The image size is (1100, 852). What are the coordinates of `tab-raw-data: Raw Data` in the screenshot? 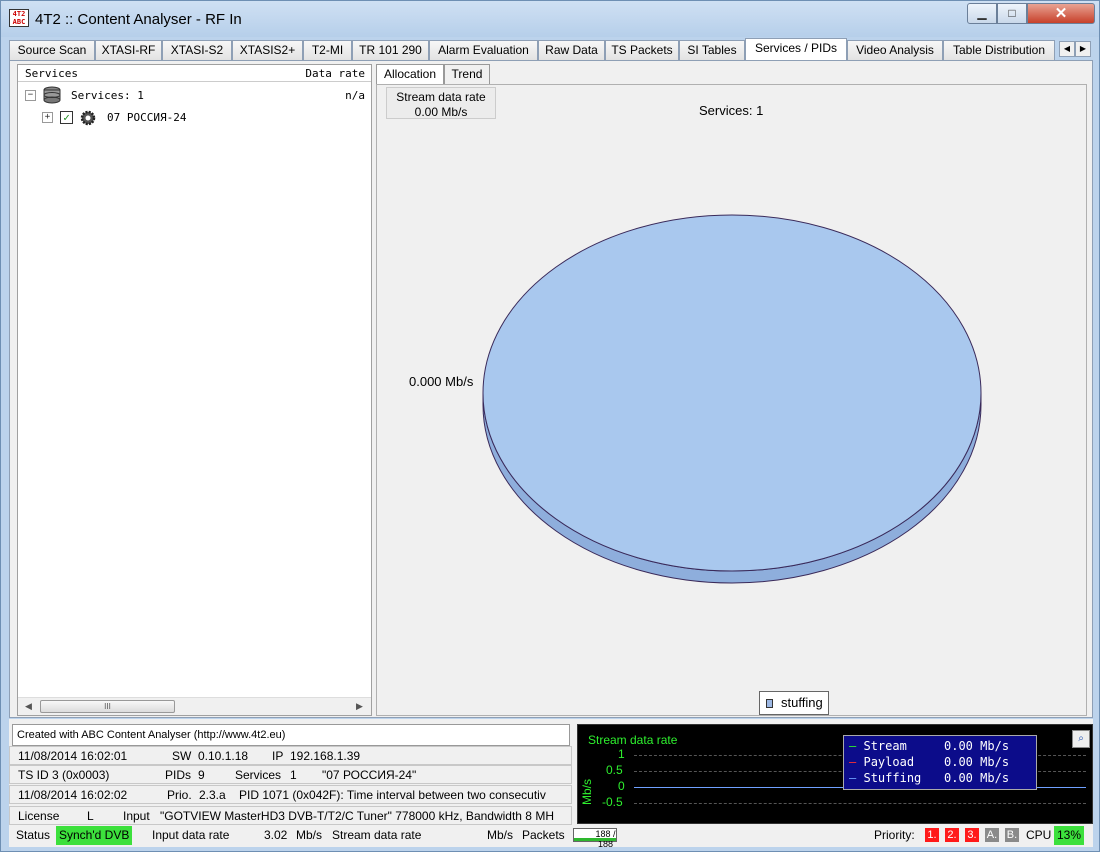 It's located at (571, 50).